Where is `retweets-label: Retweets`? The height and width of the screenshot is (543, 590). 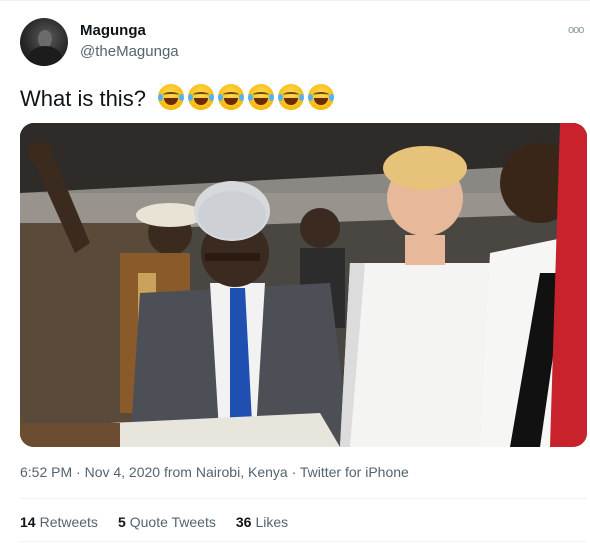 retweets-label: Retweets is located at coordinates (68, 522).